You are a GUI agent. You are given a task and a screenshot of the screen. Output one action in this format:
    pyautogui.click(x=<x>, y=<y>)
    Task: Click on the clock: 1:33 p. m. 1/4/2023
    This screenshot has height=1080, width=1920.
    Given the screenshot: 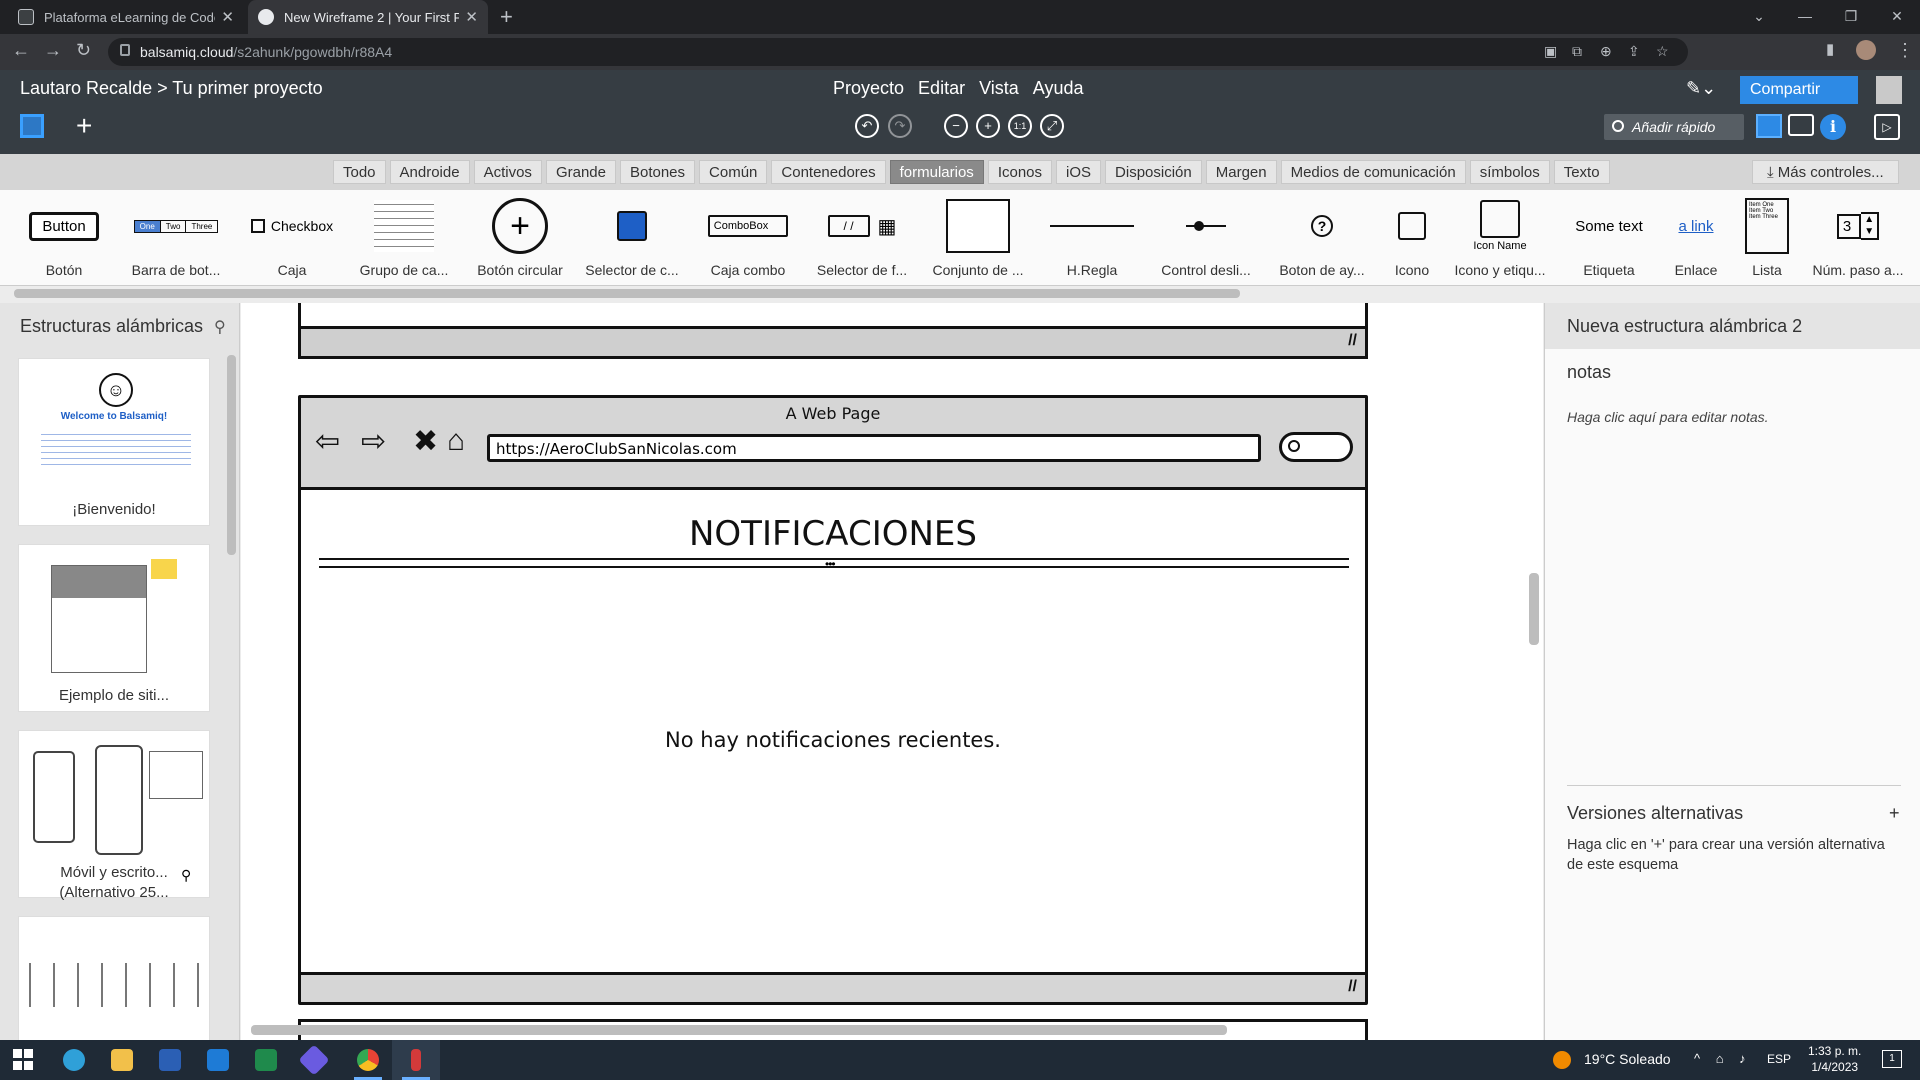 What is the action you would take?
    pyautogui.click(x=1834, y=1059)
    